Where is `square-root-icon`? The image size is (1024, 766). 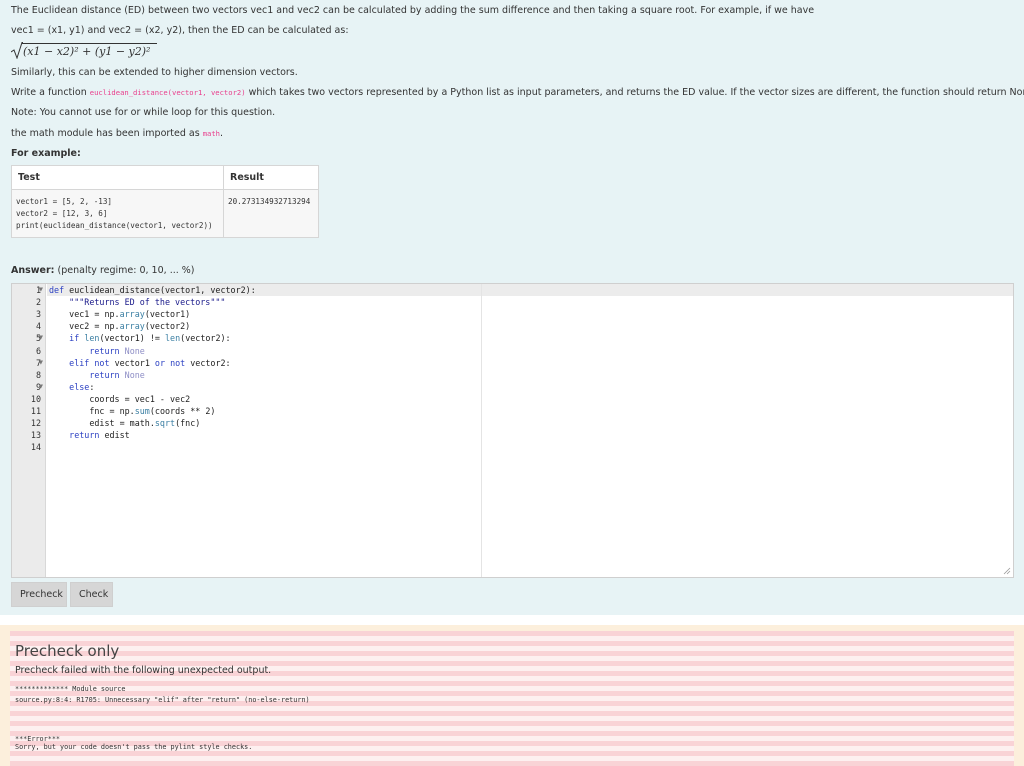
square-root-icon is located at coordinates (17, 50).